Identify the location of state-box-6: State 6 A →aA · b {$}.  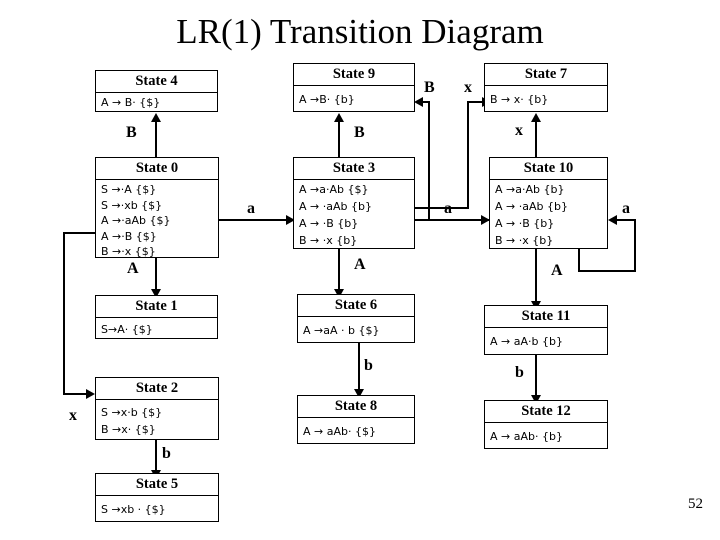
(356, 318).